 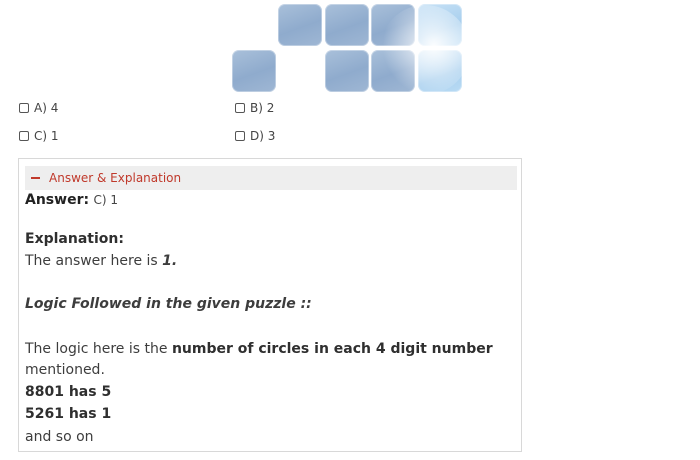 I want to click on answer-explanation-toggle: Answer & Explanation, so click(x=271, y=178).